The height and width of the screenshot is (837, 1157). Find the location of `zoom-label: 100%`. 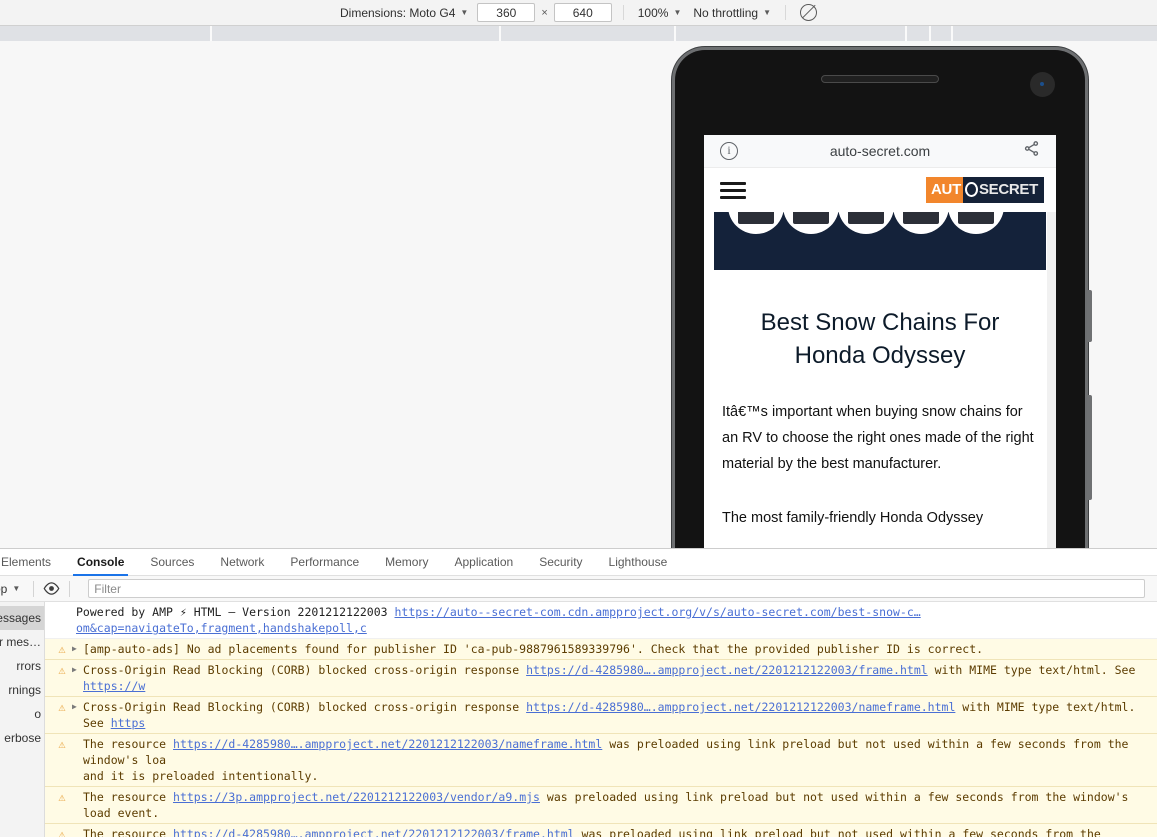

zoom-label: 100% is located at coordinates (653, 12).